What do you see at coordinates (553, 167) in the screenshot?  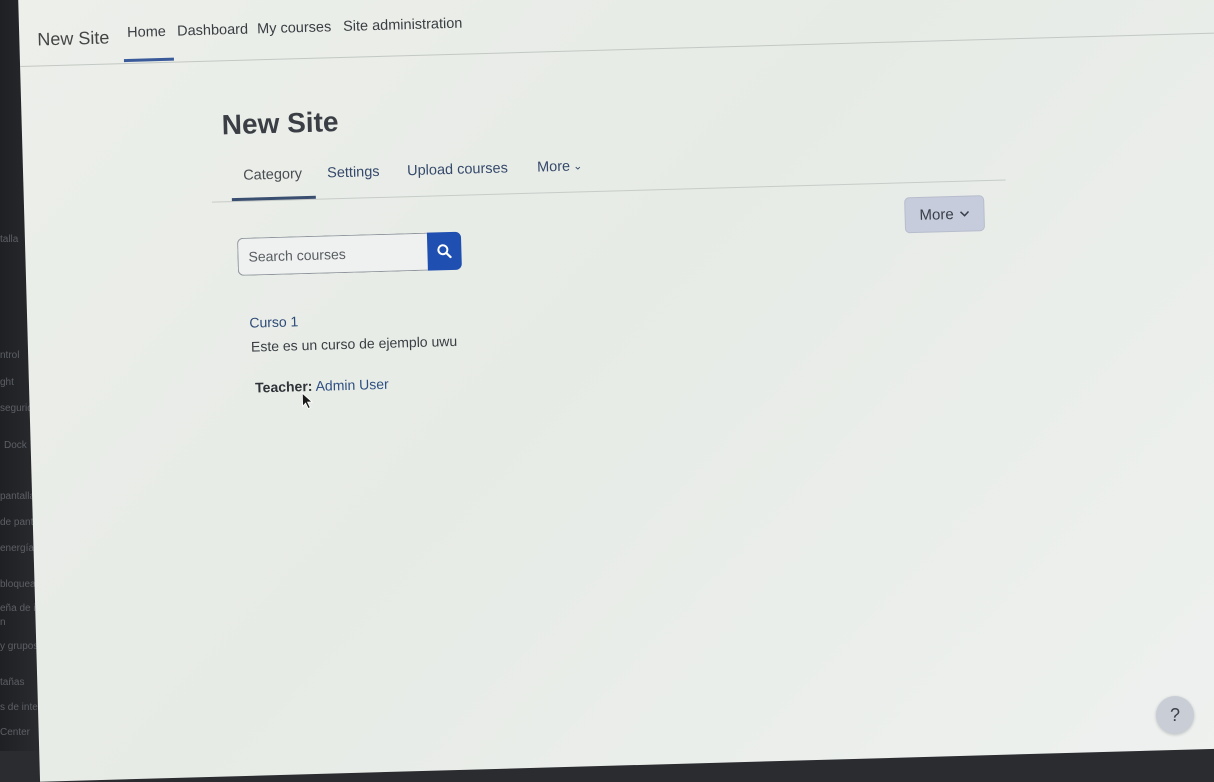 I see `tab-more-label: More` at bounding box center [553, 167].